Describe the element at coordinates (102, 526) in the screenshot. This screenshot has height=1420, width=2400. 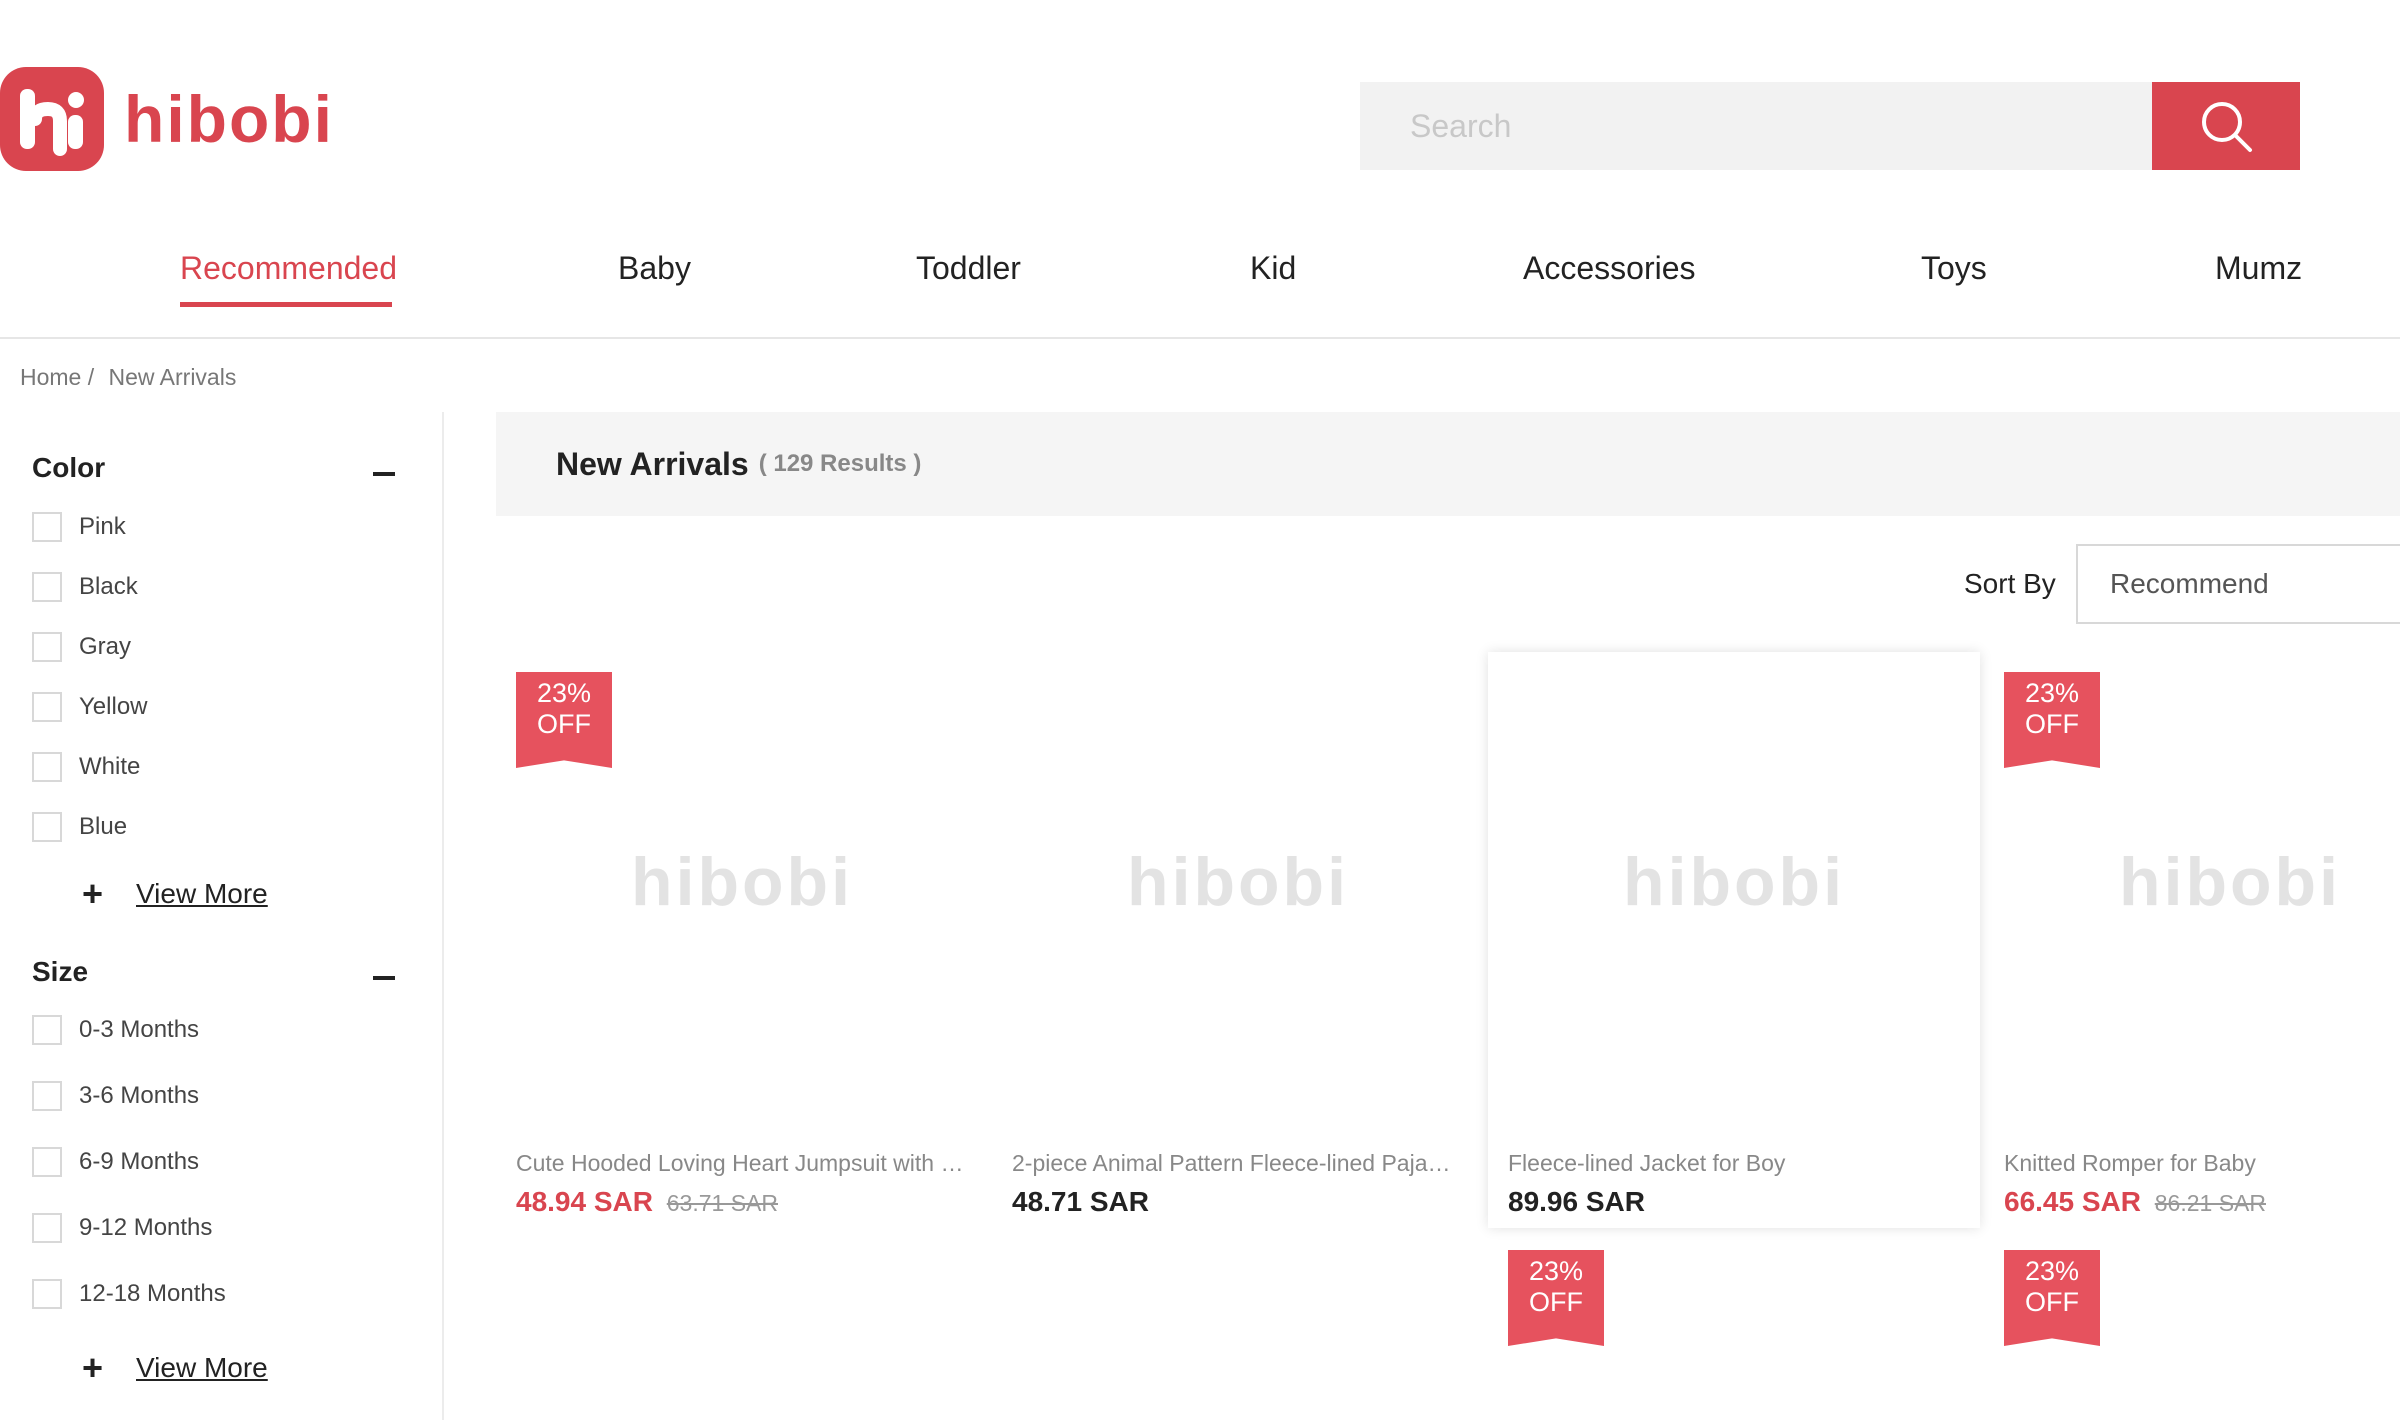
I see `filter-label: Pink` at that location.